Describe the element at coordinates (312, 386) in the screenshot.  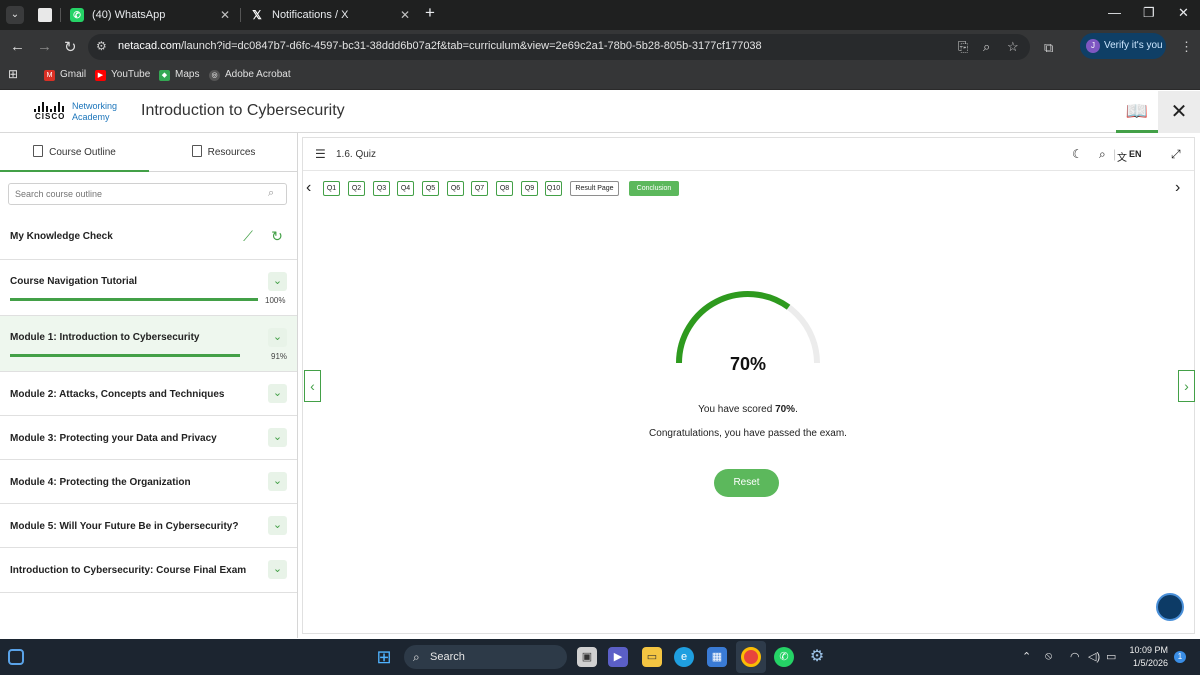
I see `previous-page-button: ‹` at that location.